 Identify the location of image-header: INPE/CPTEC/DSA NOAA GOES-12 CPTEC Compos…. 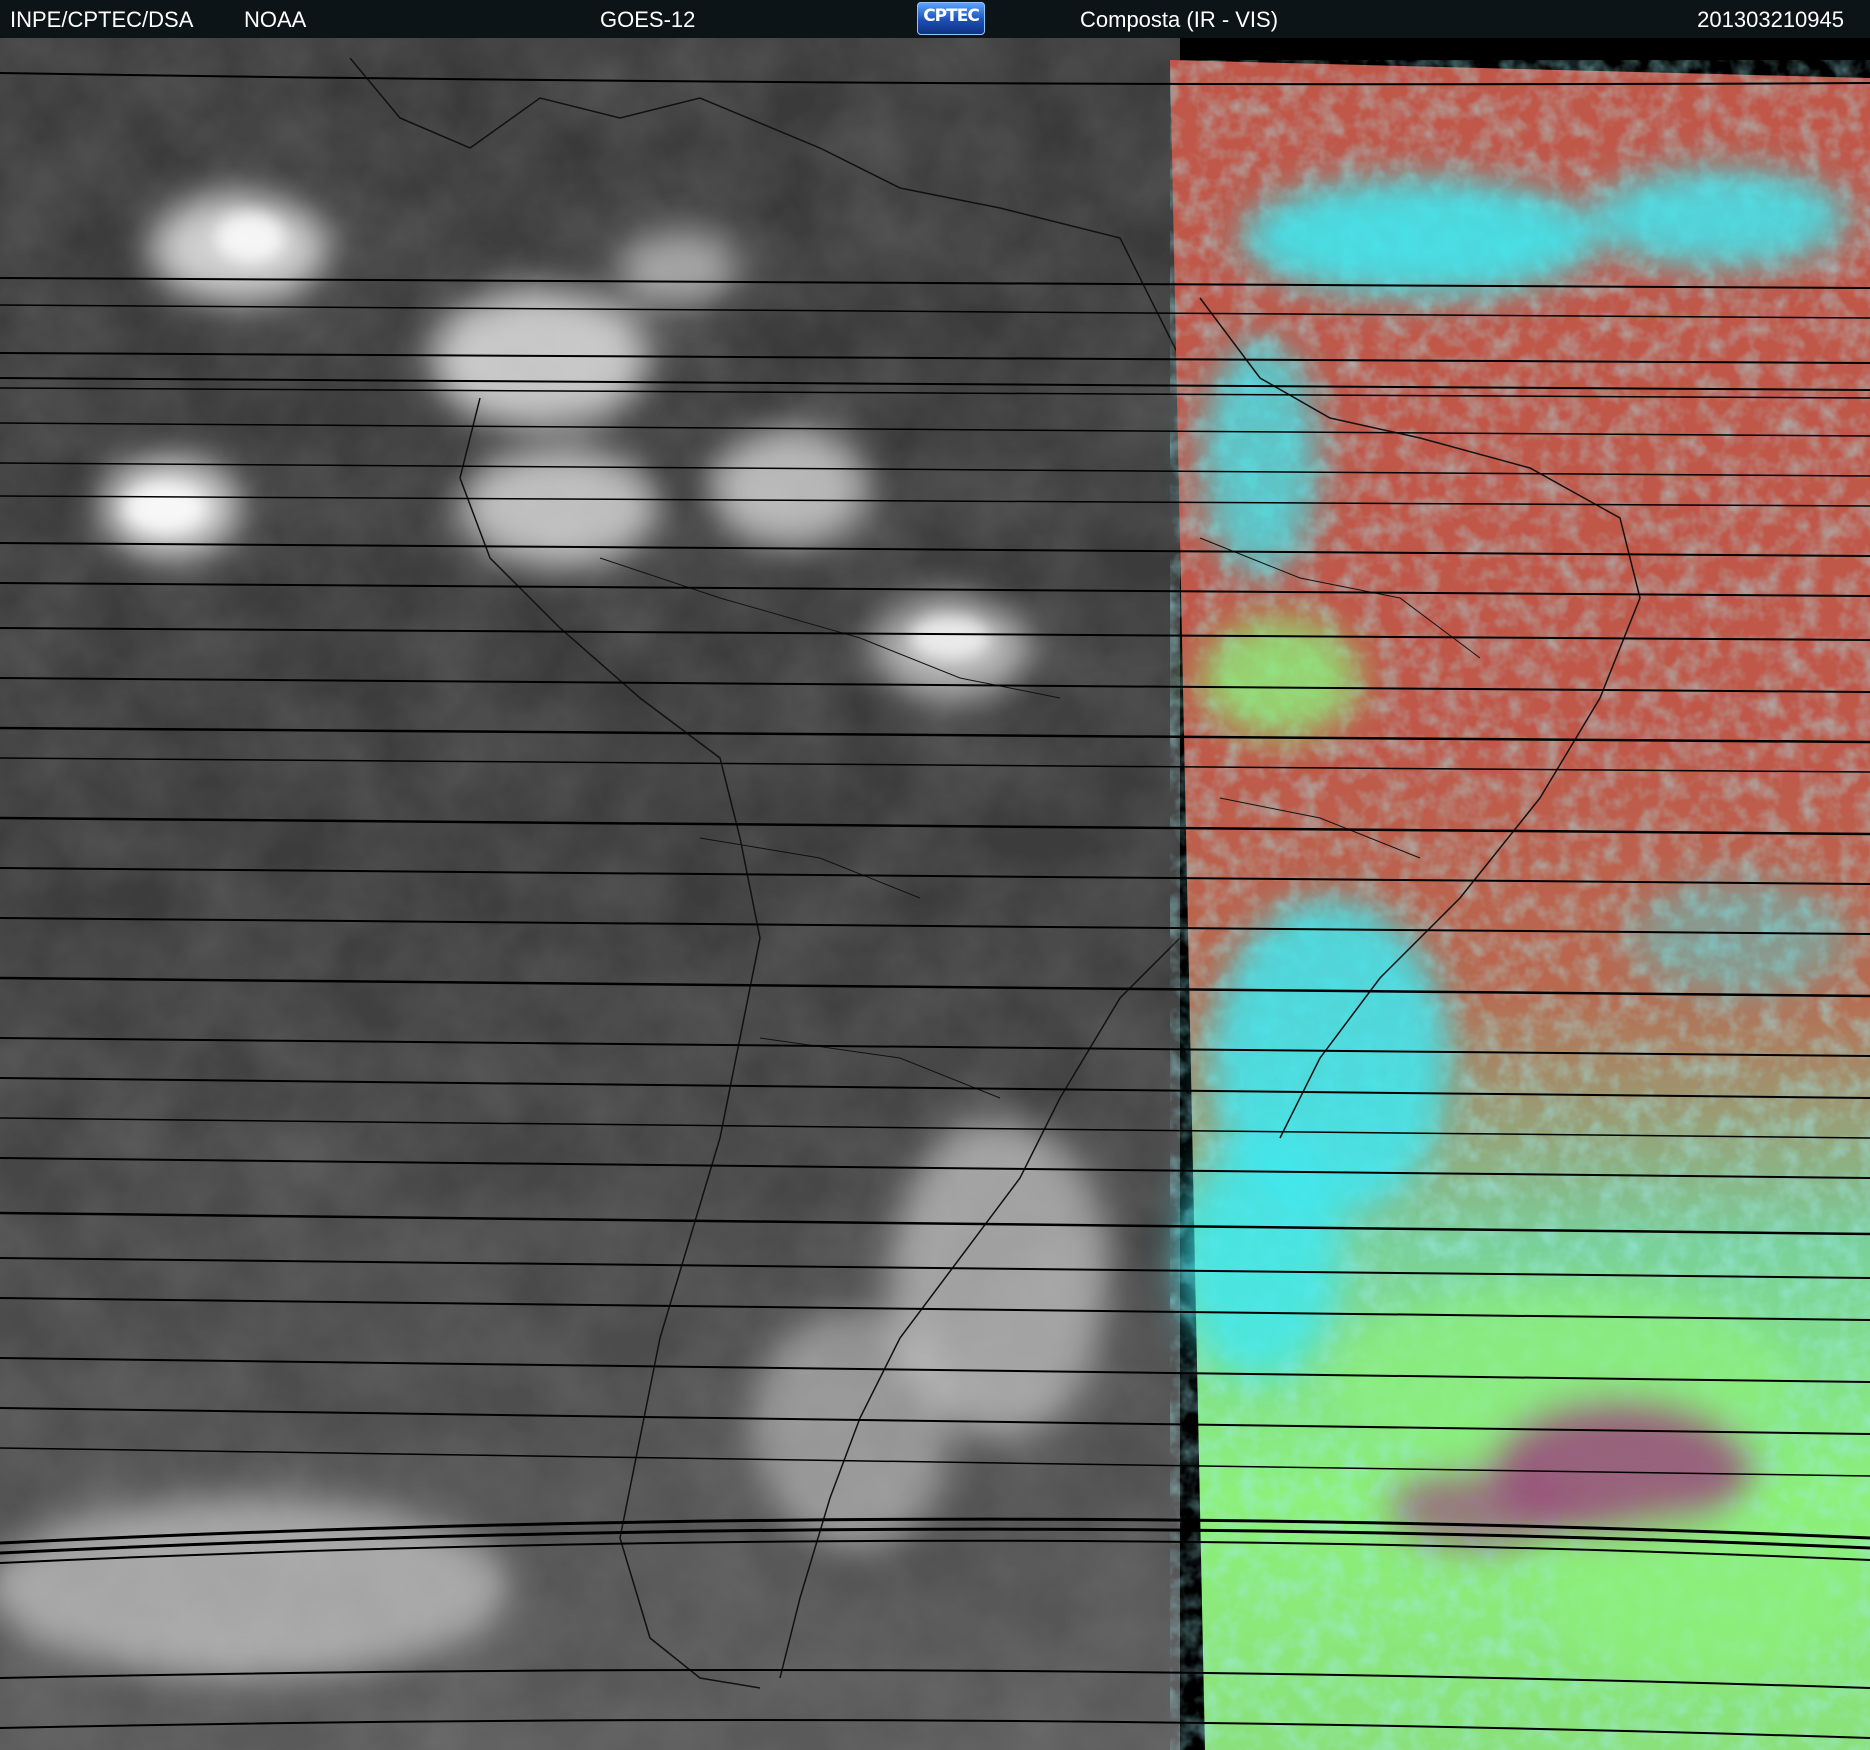
(935, 19).